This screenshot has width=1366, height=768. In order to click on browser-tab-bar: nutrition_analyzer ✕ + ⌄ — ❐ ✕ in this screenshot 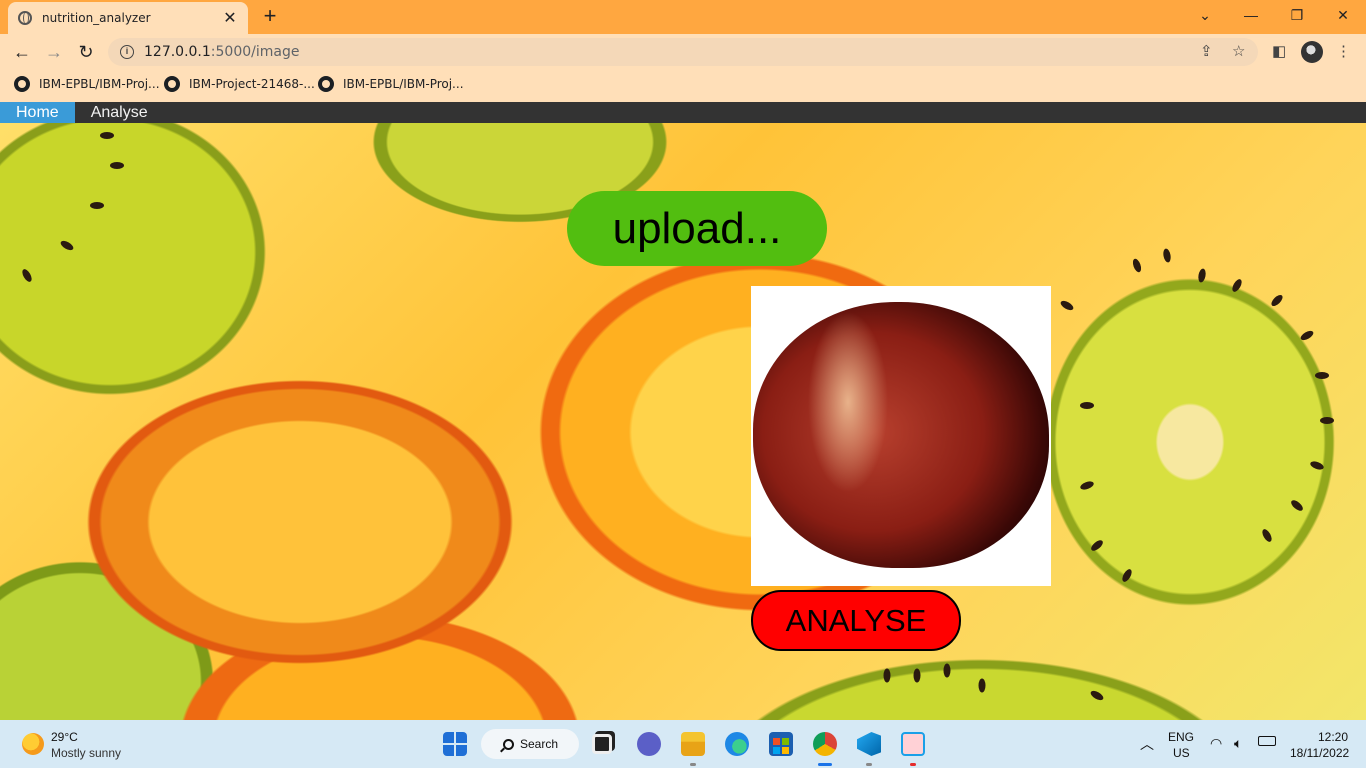, I will do `click(683, 17)`.